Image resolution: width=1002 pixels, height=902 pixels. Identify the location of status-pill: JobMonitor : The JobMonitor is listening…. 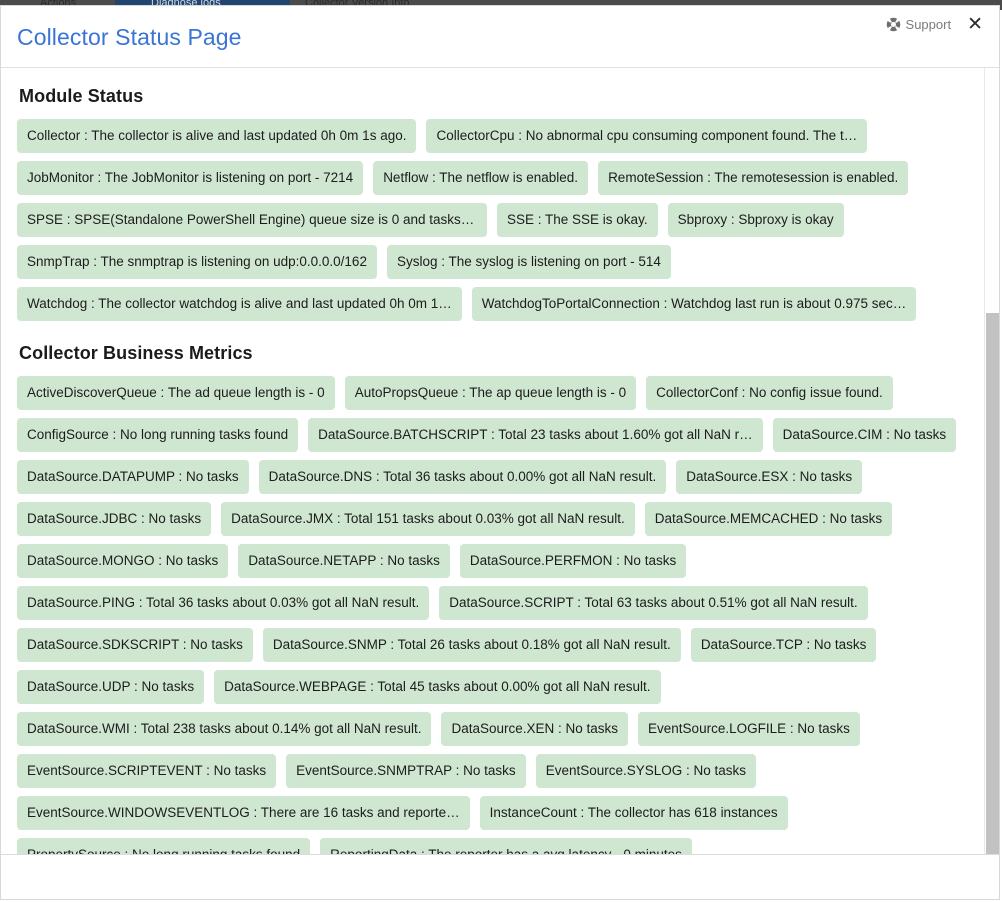
(190, 178).